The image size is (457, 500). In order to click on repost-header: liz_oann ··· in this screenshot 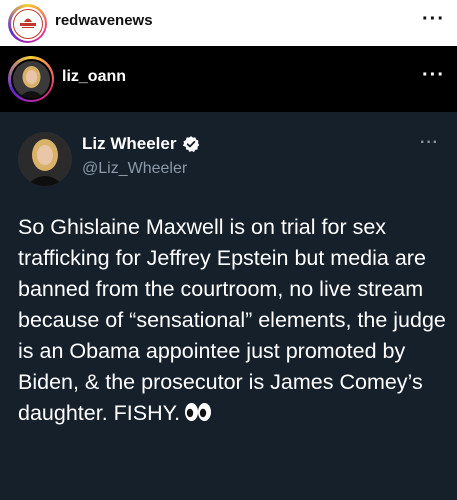, I will do `click(228, 79)`.